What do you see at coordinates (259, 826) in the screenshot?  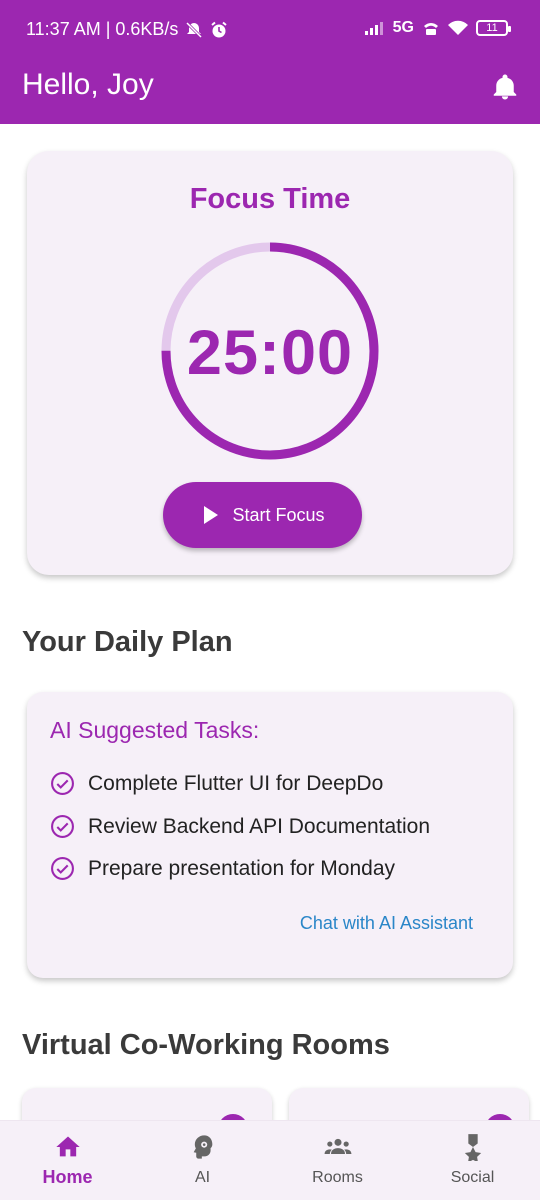 I see `task-text: Review Backend API Documentation` at bounding box center [259, 826].